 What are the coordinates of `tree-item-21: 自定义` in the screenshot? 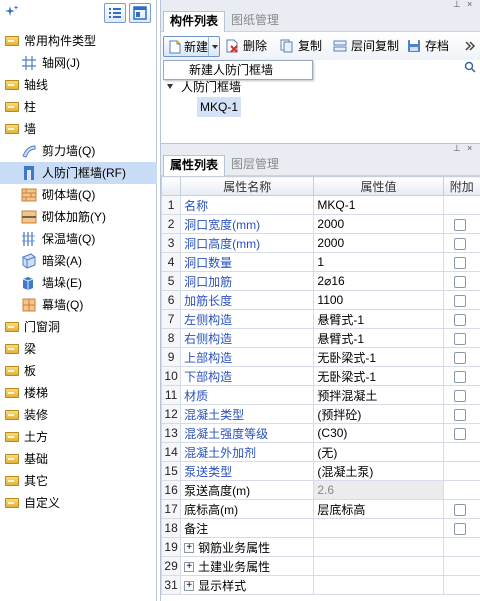 It's located at (78, 503).